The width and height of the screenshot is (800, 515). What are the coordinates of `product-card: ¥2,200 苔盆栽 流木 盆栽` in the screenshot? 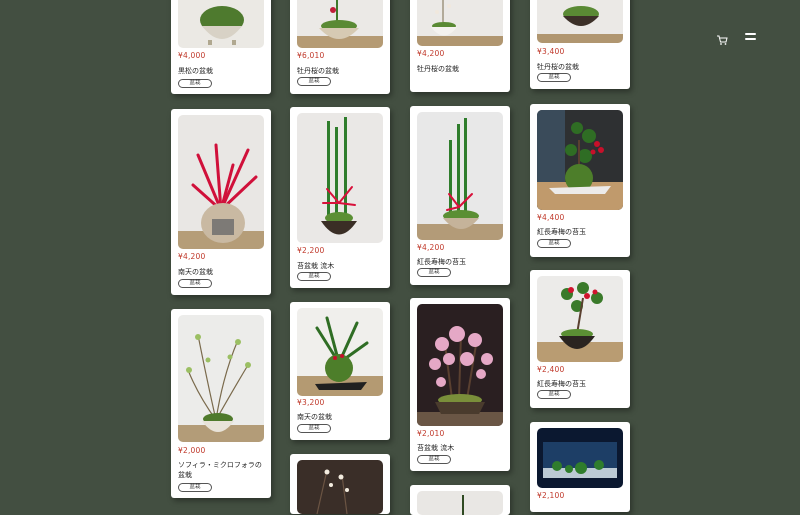 It's located at (340, 197).